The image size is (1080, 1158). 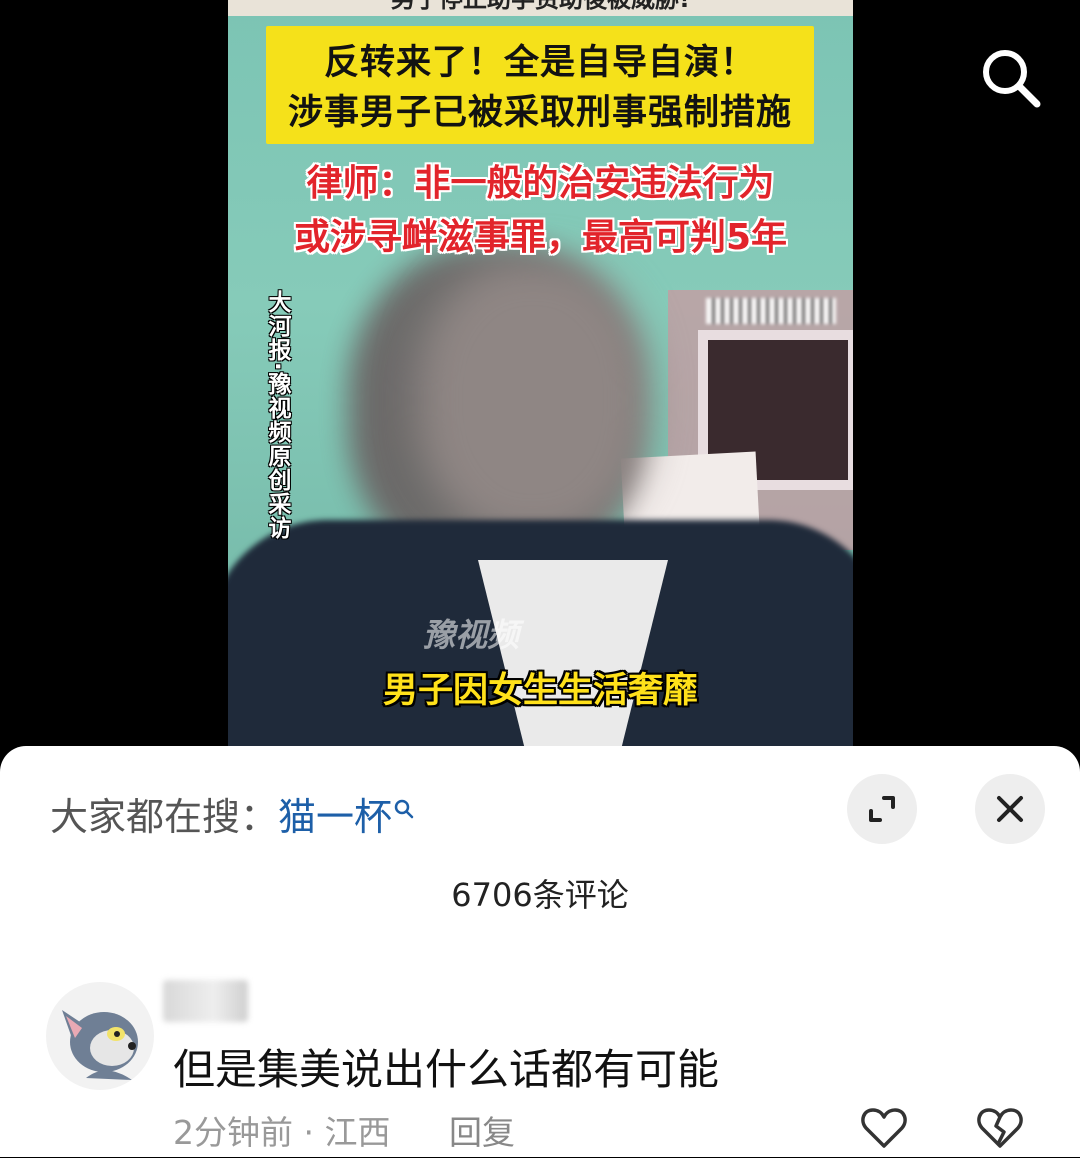 I want to click on watermark-text: 豫视频, so click(x=471, y=635).